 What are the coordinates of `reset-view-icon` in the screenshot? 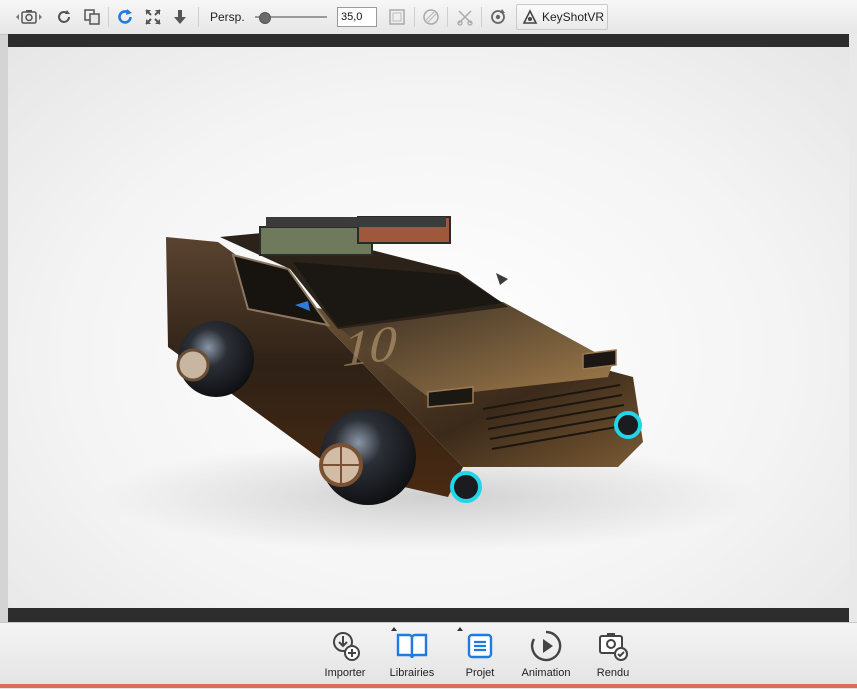 It's located at (125, 17).